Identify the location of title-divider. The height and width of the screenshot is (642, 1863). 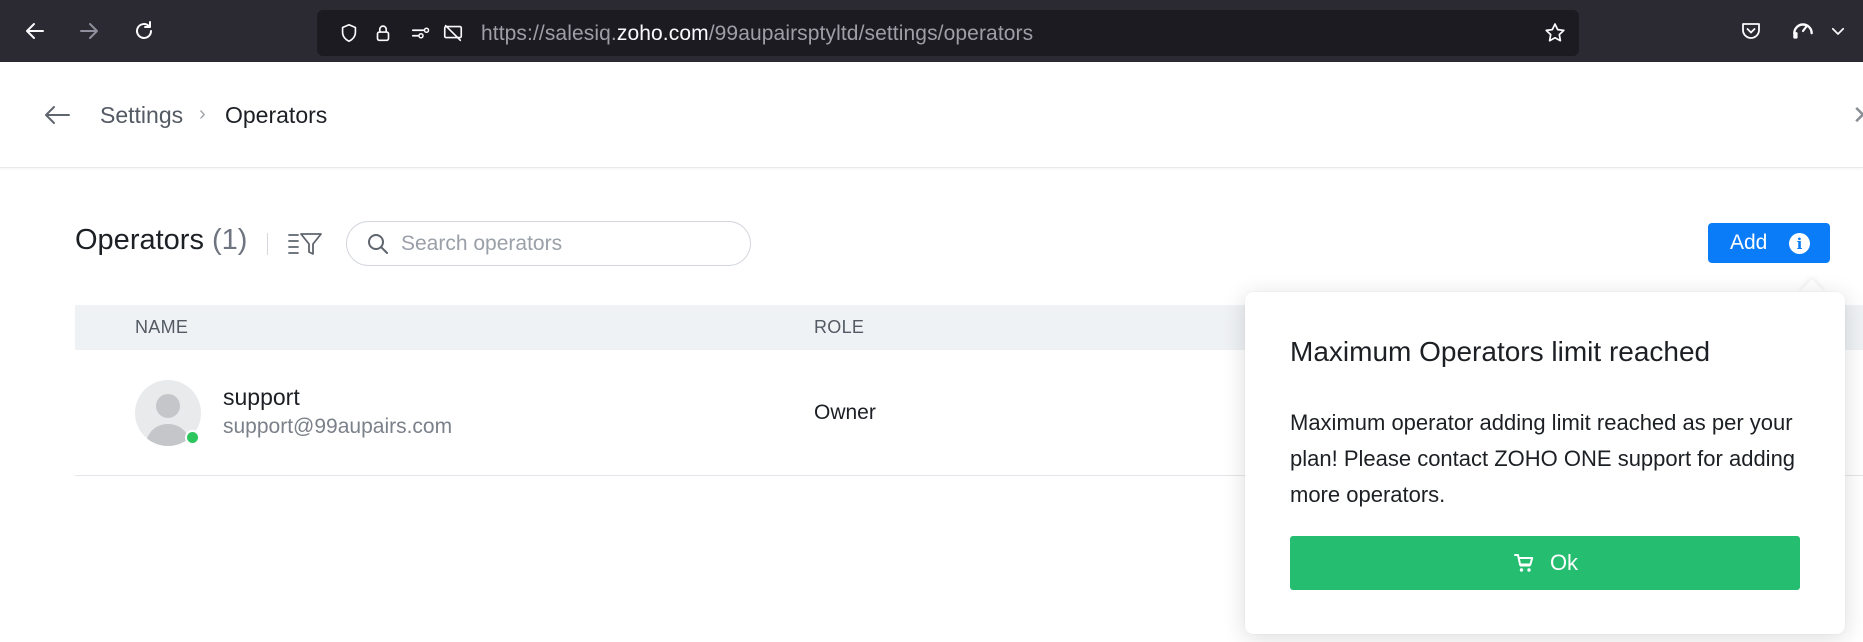
(267, 244).